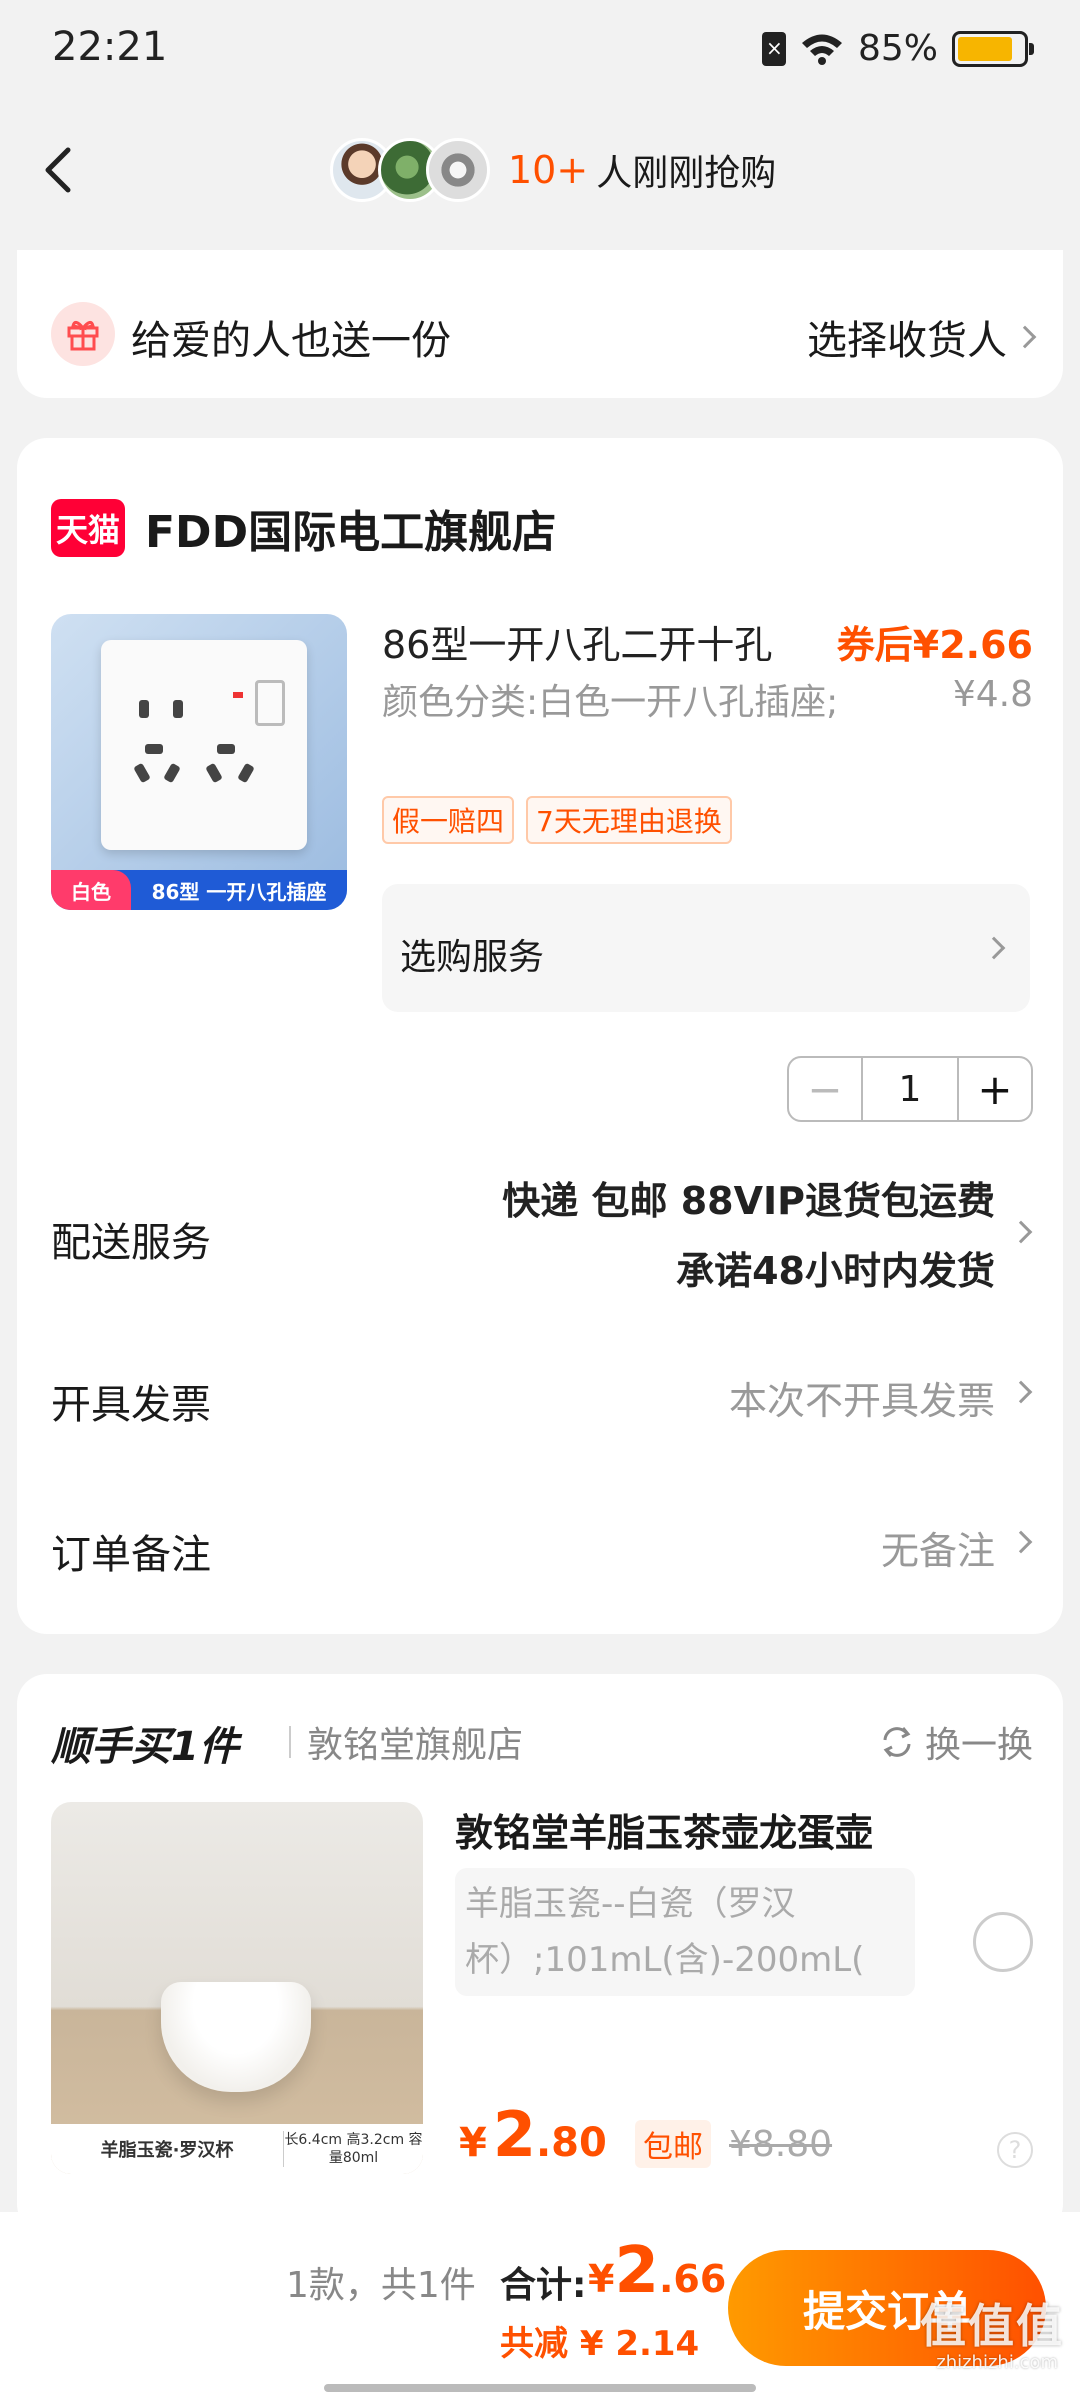 Image resolution: width=1080 pixels, height=2400 pixels. Describe the element at coordinates (978, 1745) in the screenshot. I see `swap-label: 换一换` at that location.